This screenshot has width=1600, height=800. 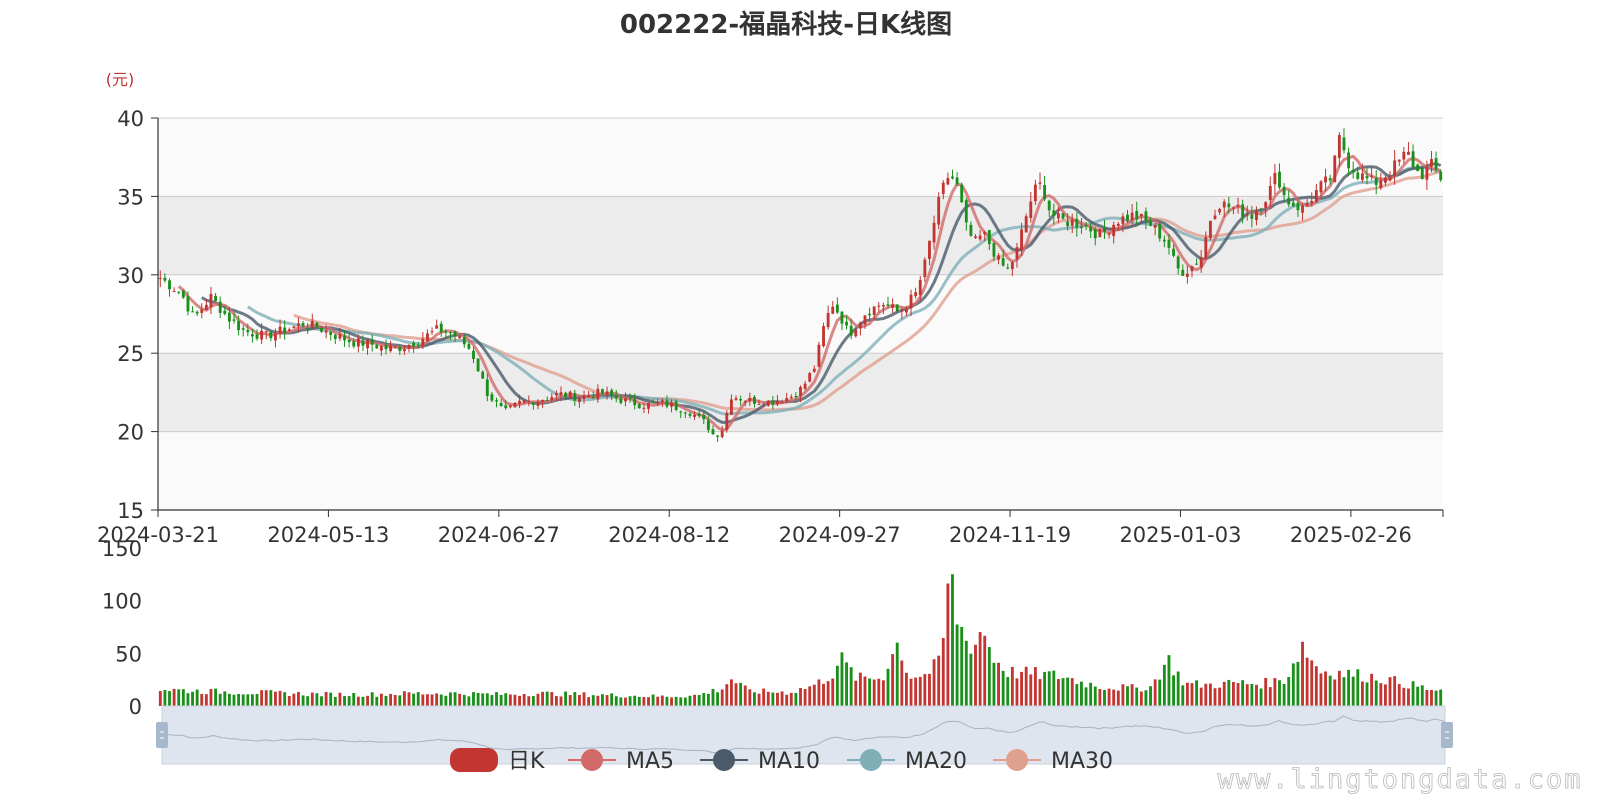 I want to click on volume-y-tick-label: 50, so click(x=128, y=654).